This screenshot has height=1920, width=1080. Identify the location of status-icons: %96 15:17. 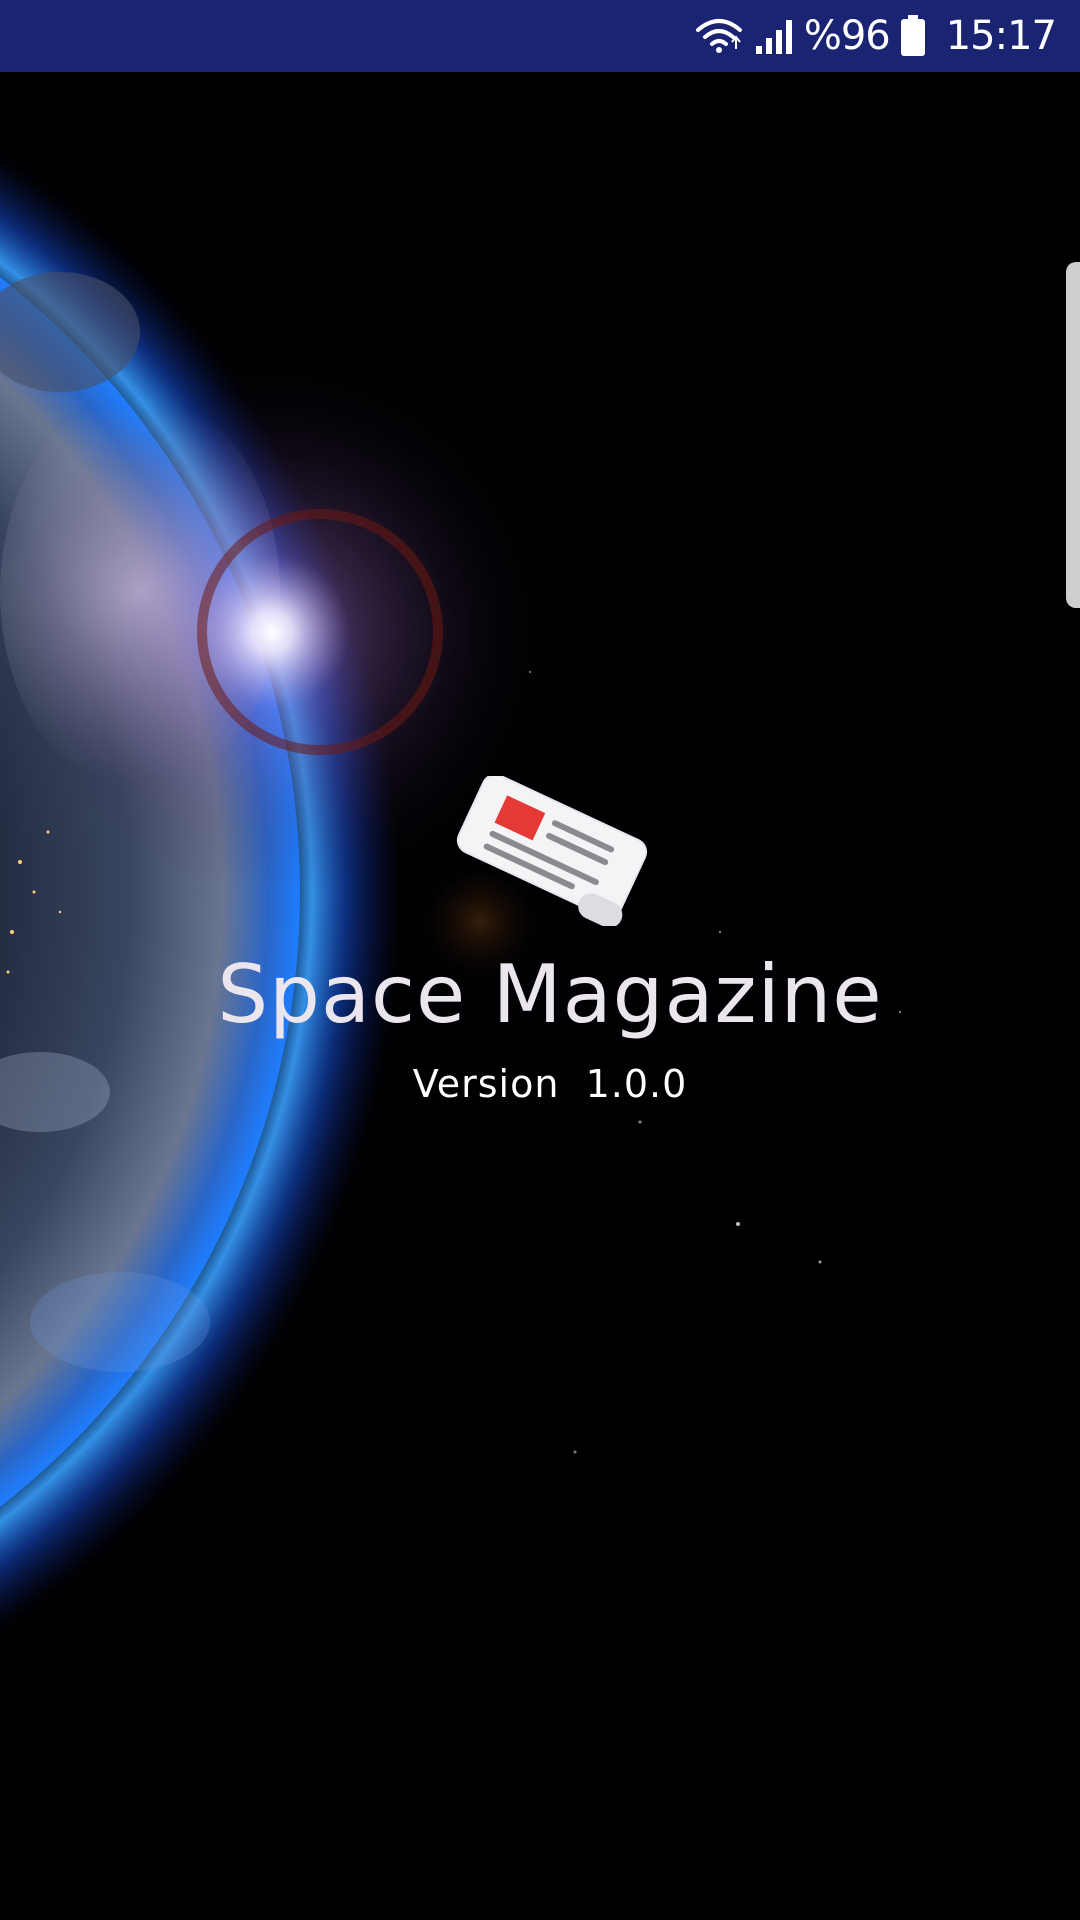
(875, 36).